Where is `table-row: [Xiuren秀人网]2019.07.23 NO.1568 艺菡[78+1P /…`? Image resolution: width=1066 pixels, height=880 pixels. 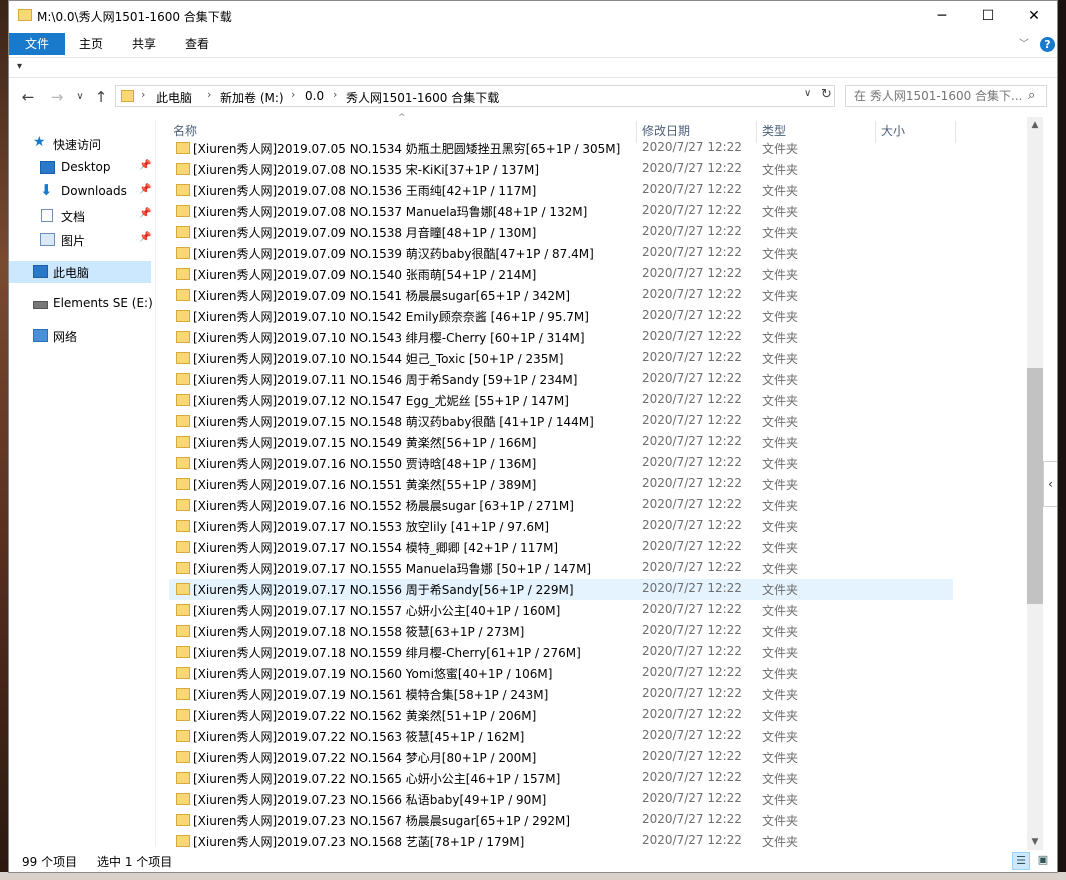 table-row: [Xiuren秀人网]2019.07.23 NO.1568 艺菡[78+1P /… is located at coordinates (561, 841).